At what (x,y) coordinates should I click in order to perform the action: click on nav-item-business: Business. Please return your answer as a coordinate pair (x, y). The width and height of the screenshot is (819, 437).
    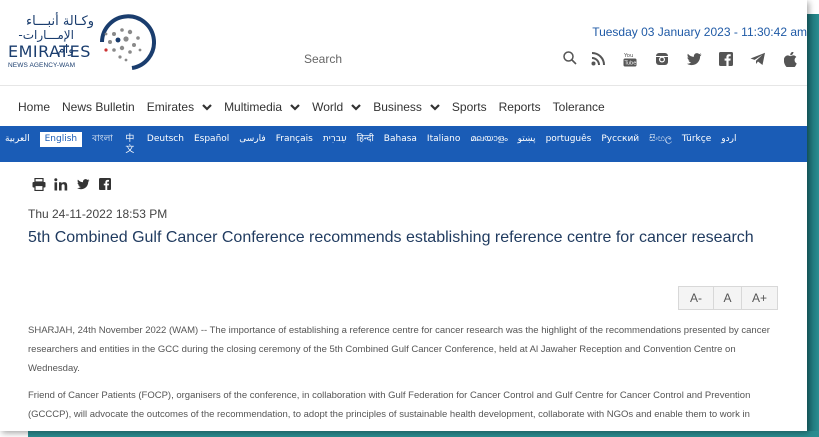
    Looking at the image, I should click on (406, 107).